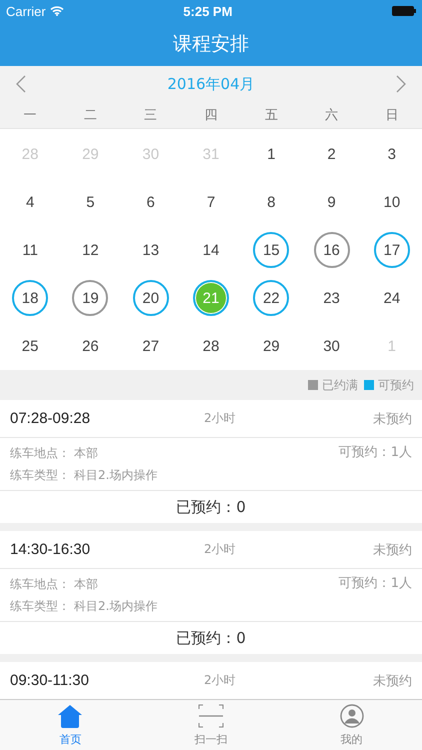 The width and height of the screenshot is (422, 750). What do you see at coordinates (392, 154) in the screenshot?
I see `calendar-day: 3` at bounding box center [392, 154].